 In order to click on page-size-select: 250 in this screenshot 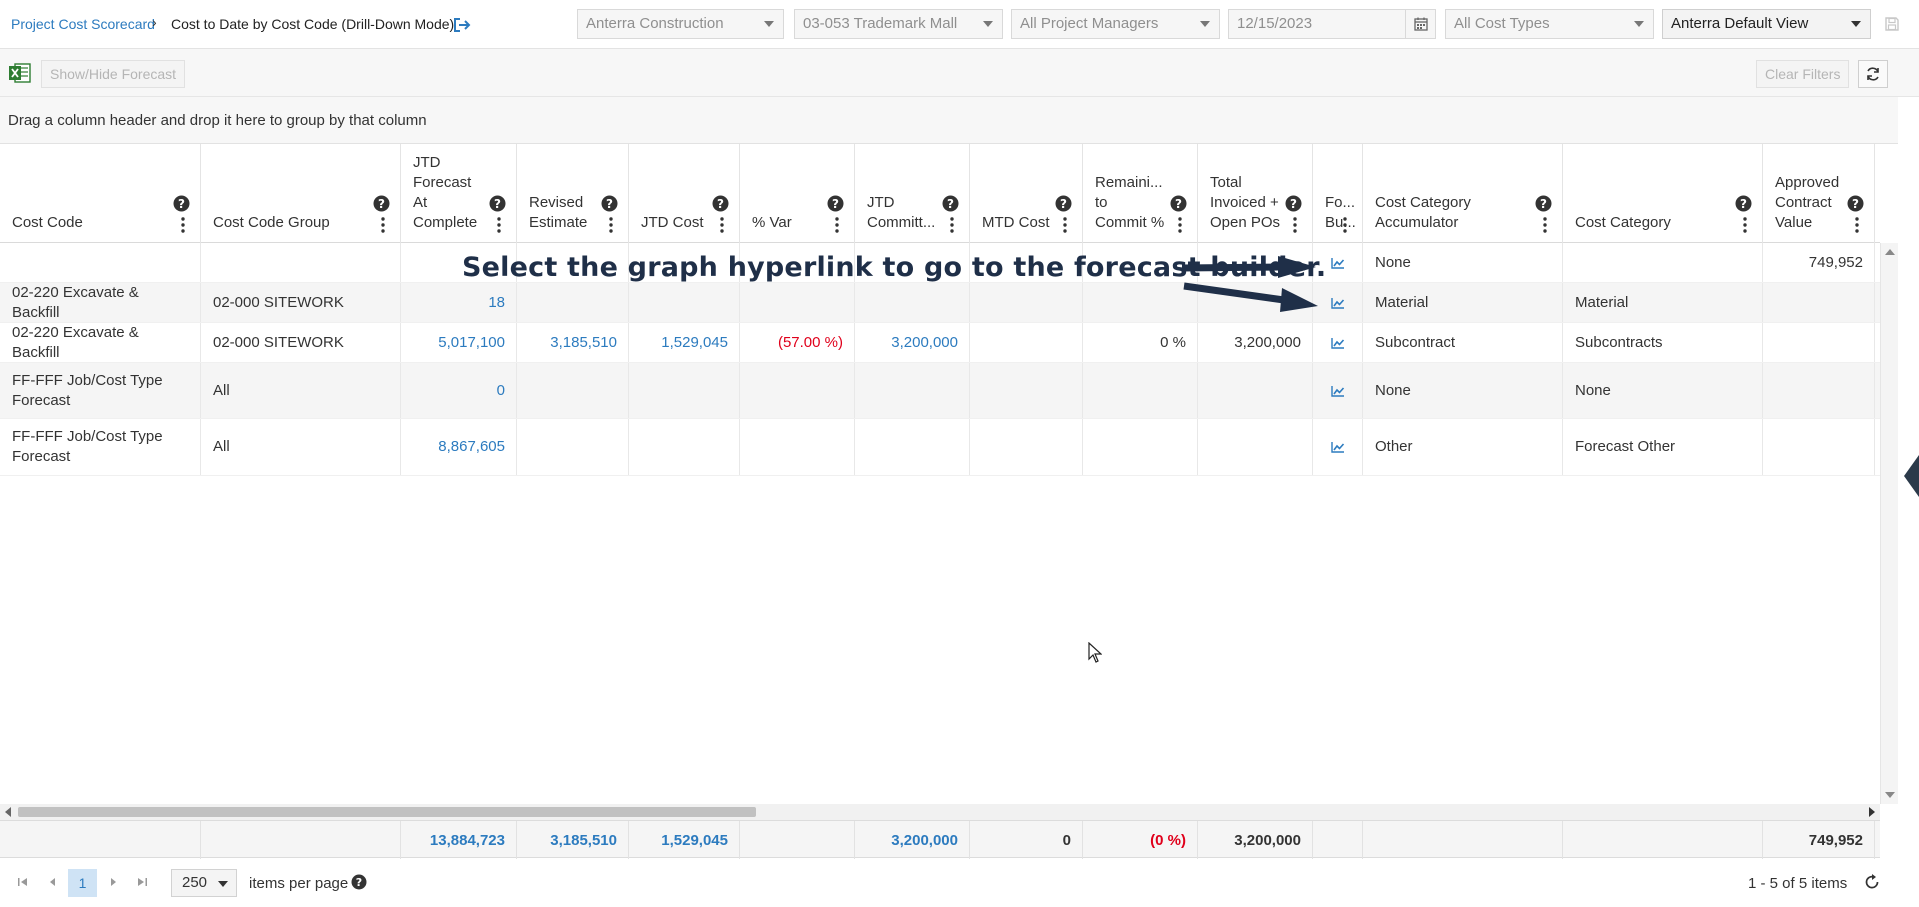, I will do `click(204, 883)`.